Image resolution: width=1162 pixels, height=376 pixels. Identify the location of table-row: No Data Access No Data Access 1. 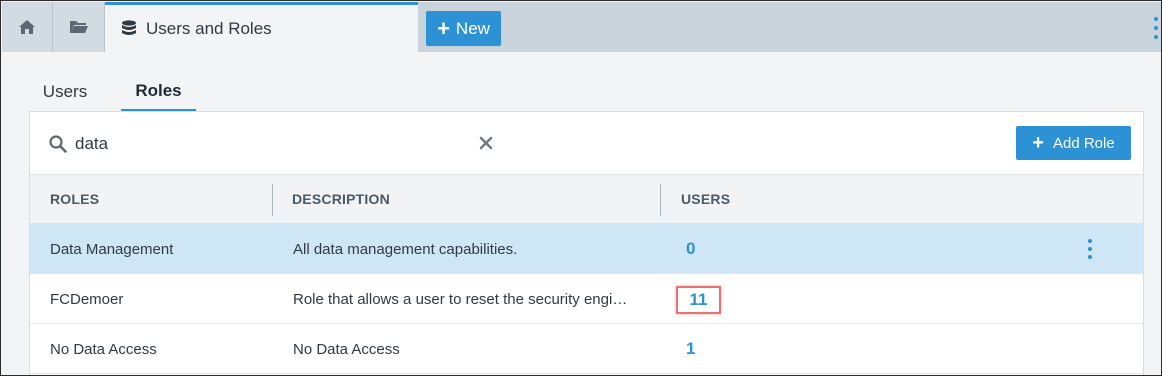
(586, 349).